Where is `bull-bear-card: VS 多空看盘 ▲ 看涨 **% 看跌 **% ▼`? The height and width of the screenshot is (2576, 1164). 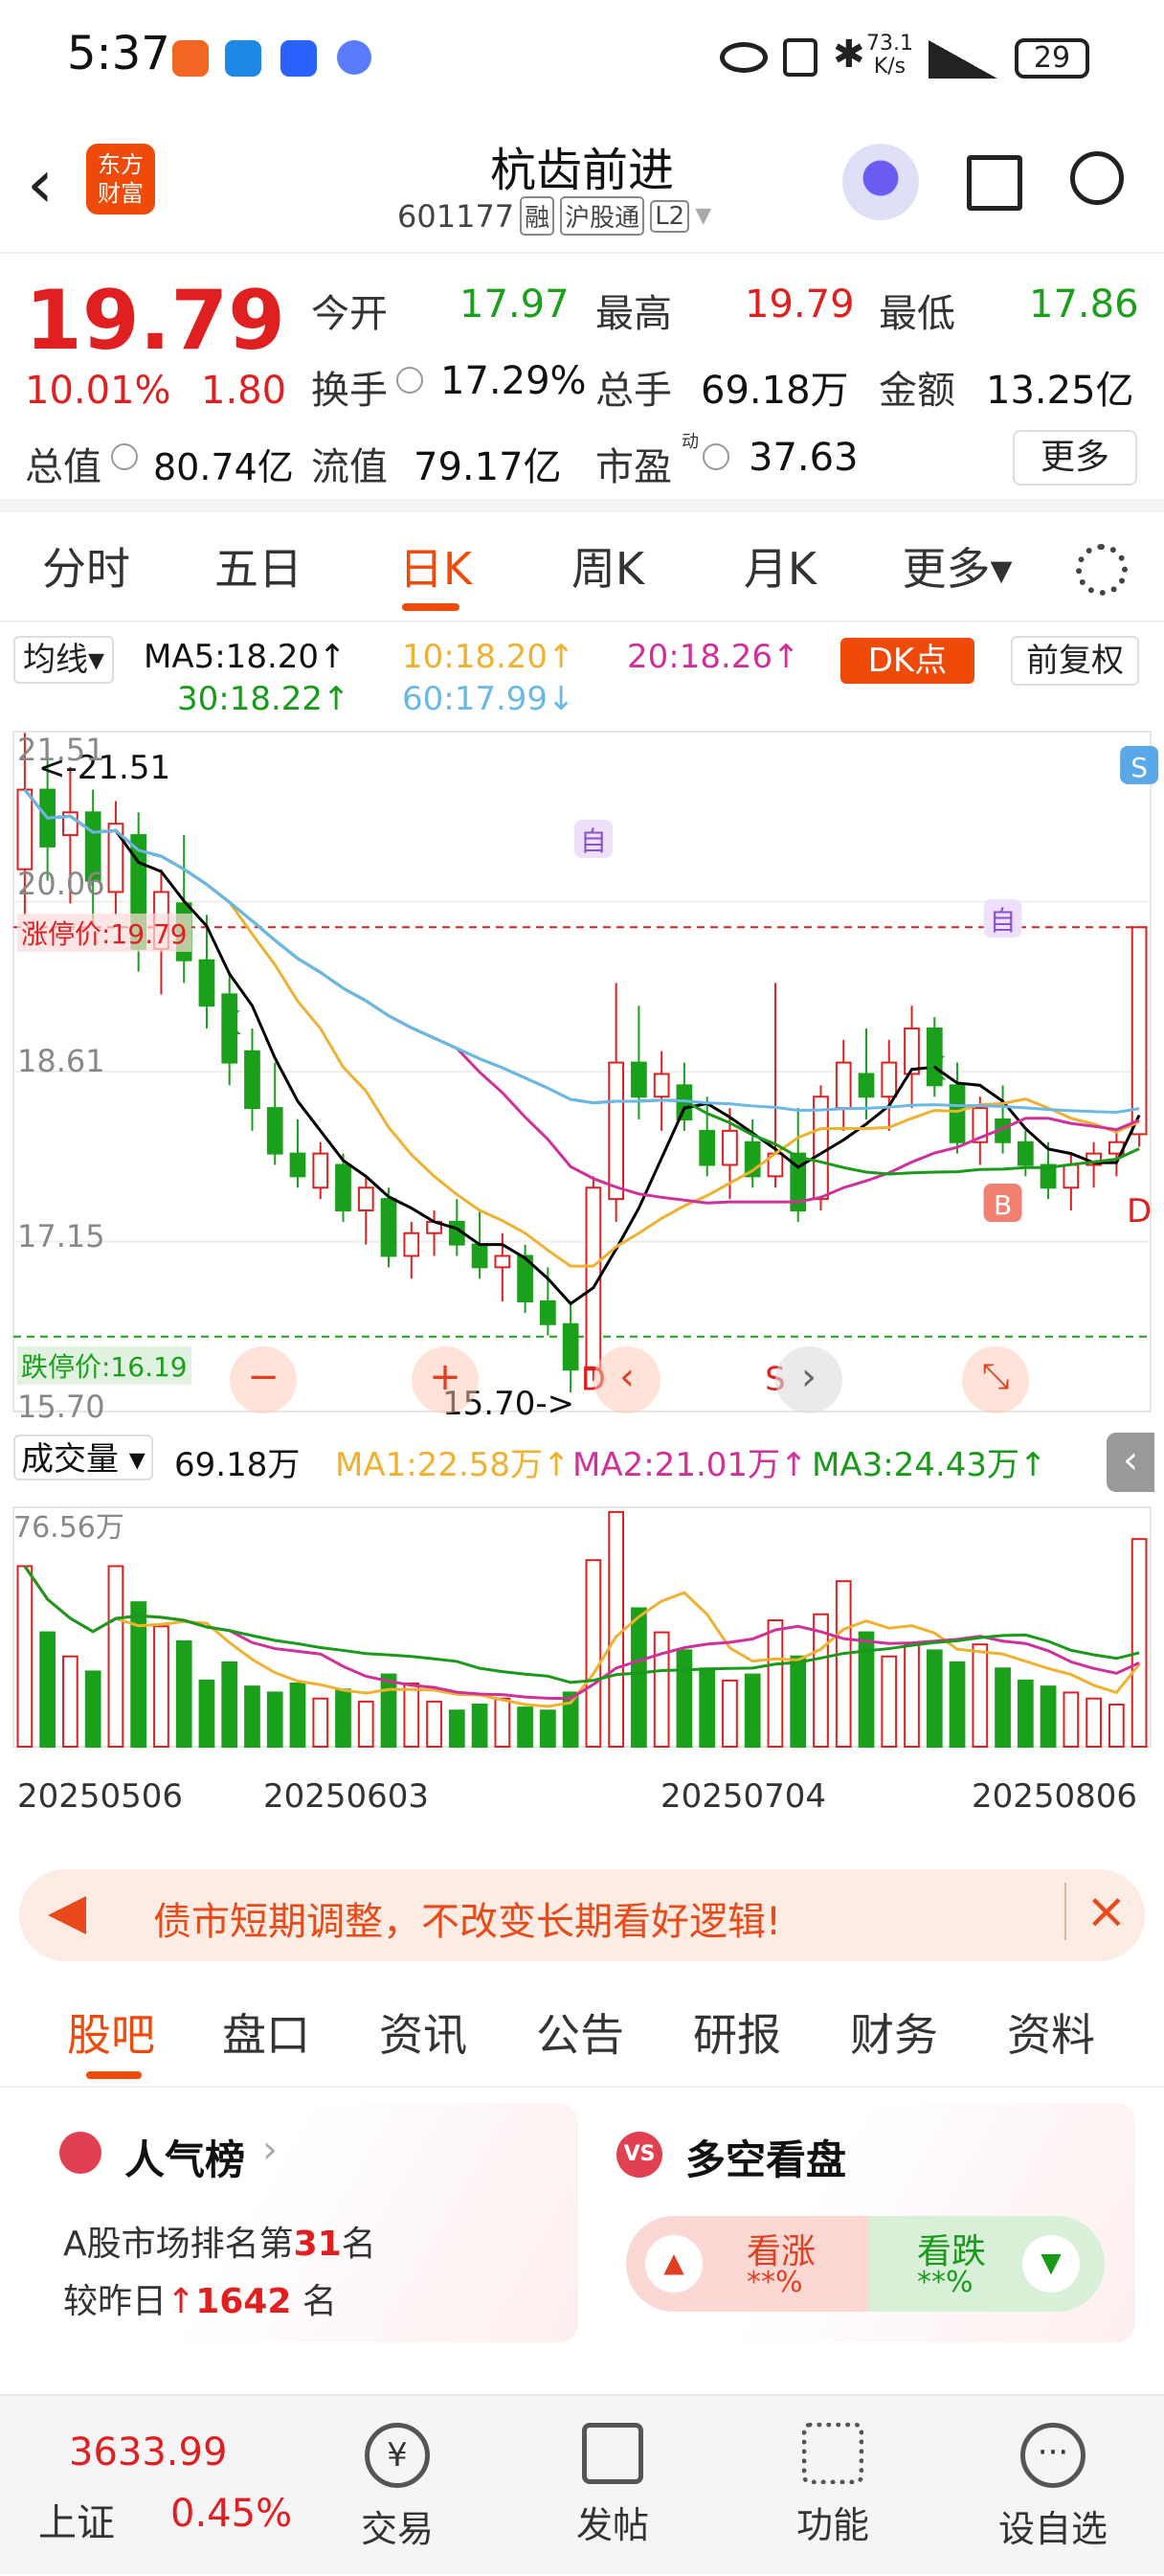
bull-bear-card: VS 多空看盘 ▲ 看涨 **% 看跌 **% ▼ is located at coordinates (864, 2222).